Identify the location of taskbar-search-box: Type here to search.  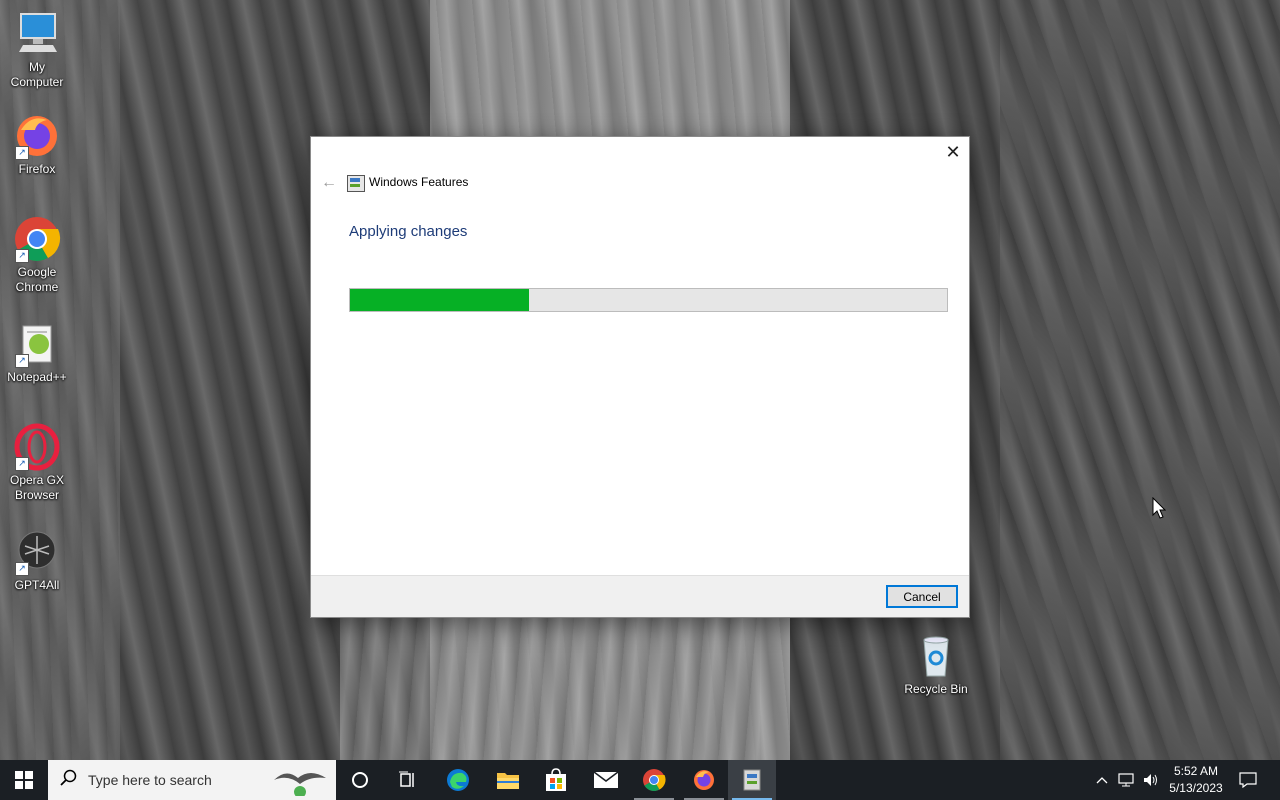
(192, 780).